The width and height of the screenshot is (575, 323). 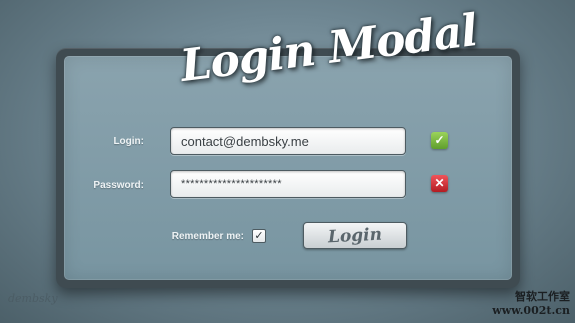 I want to click on password-label: Password:, so click(x=118, y=185).